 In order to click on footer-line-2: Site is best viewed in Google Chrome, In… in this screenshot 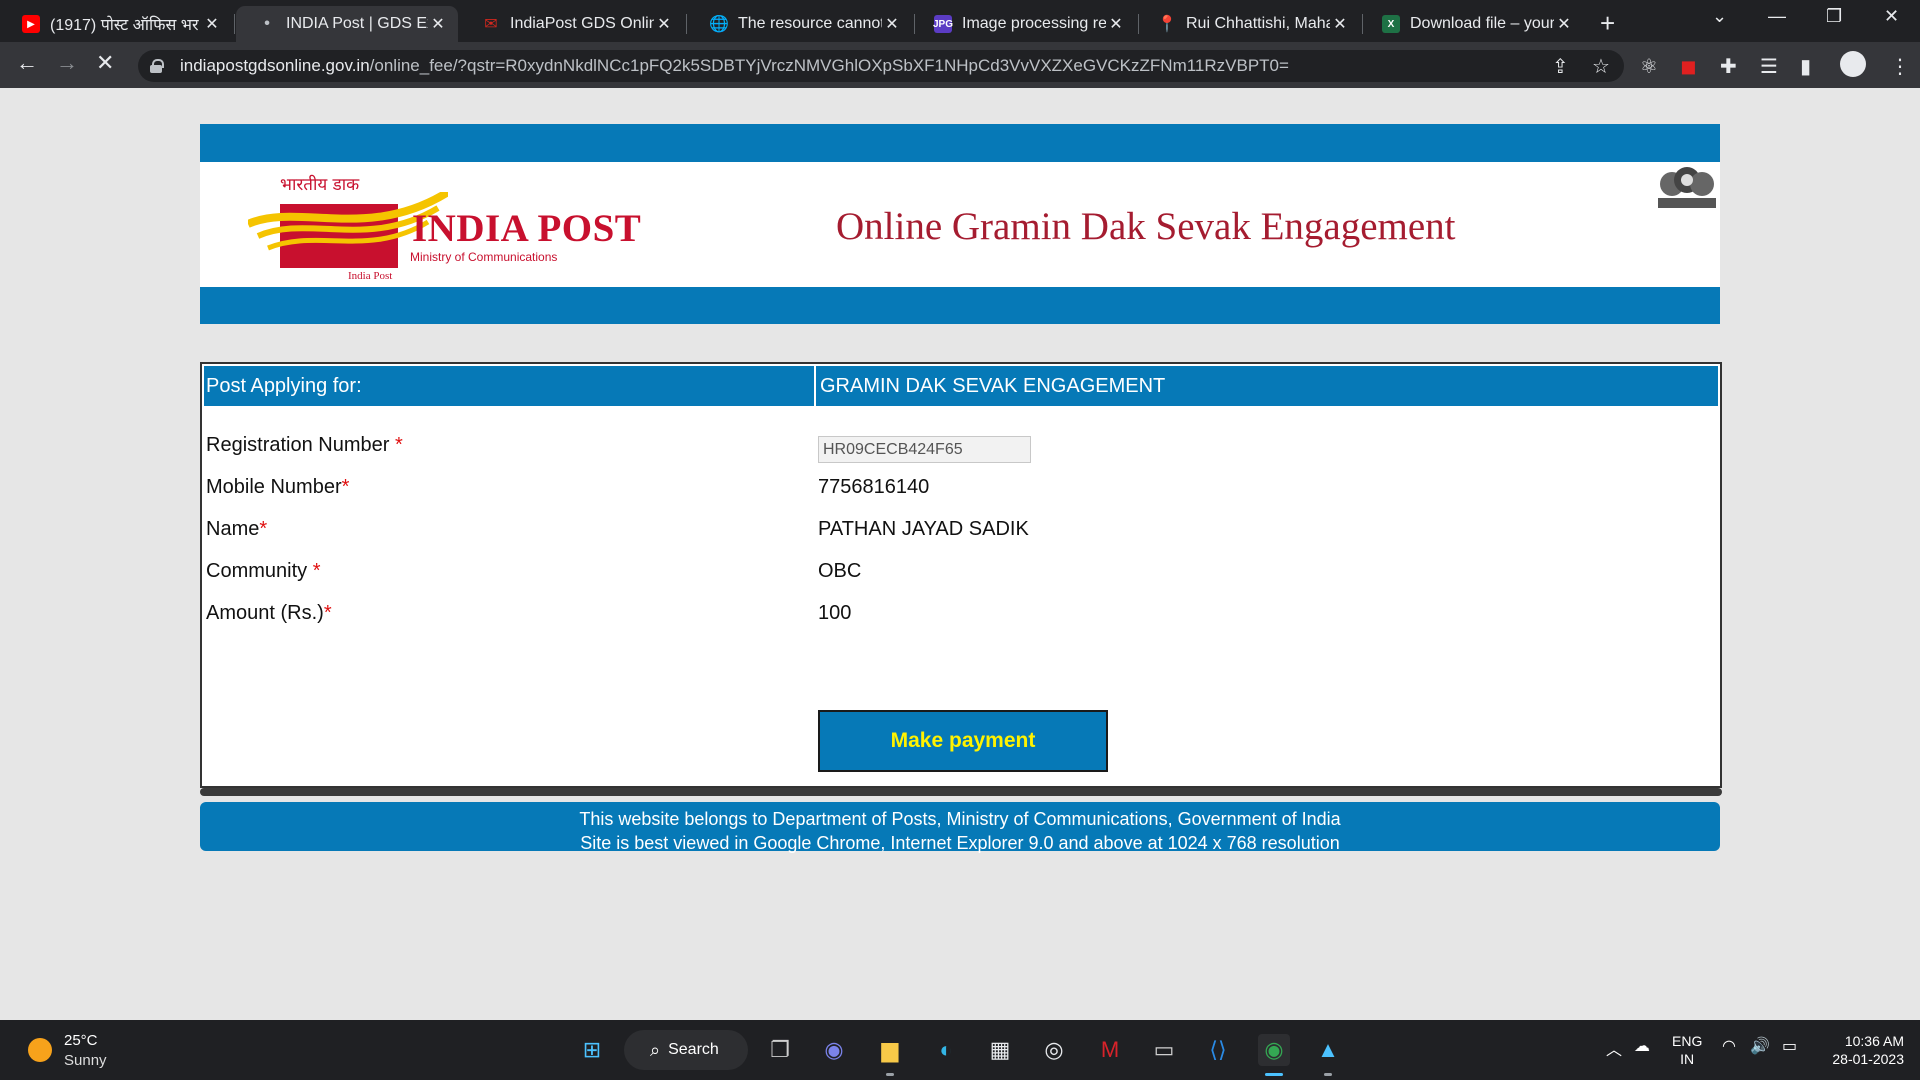, I will do `click(960, 843)`.